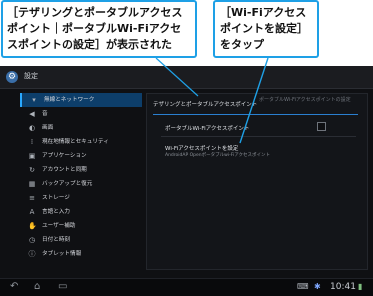  Describe the element at coordinates (80, 142) in the screenshot. I see `nav-item-location: ⁞ 現在地情報とセキュリティ` at that location.